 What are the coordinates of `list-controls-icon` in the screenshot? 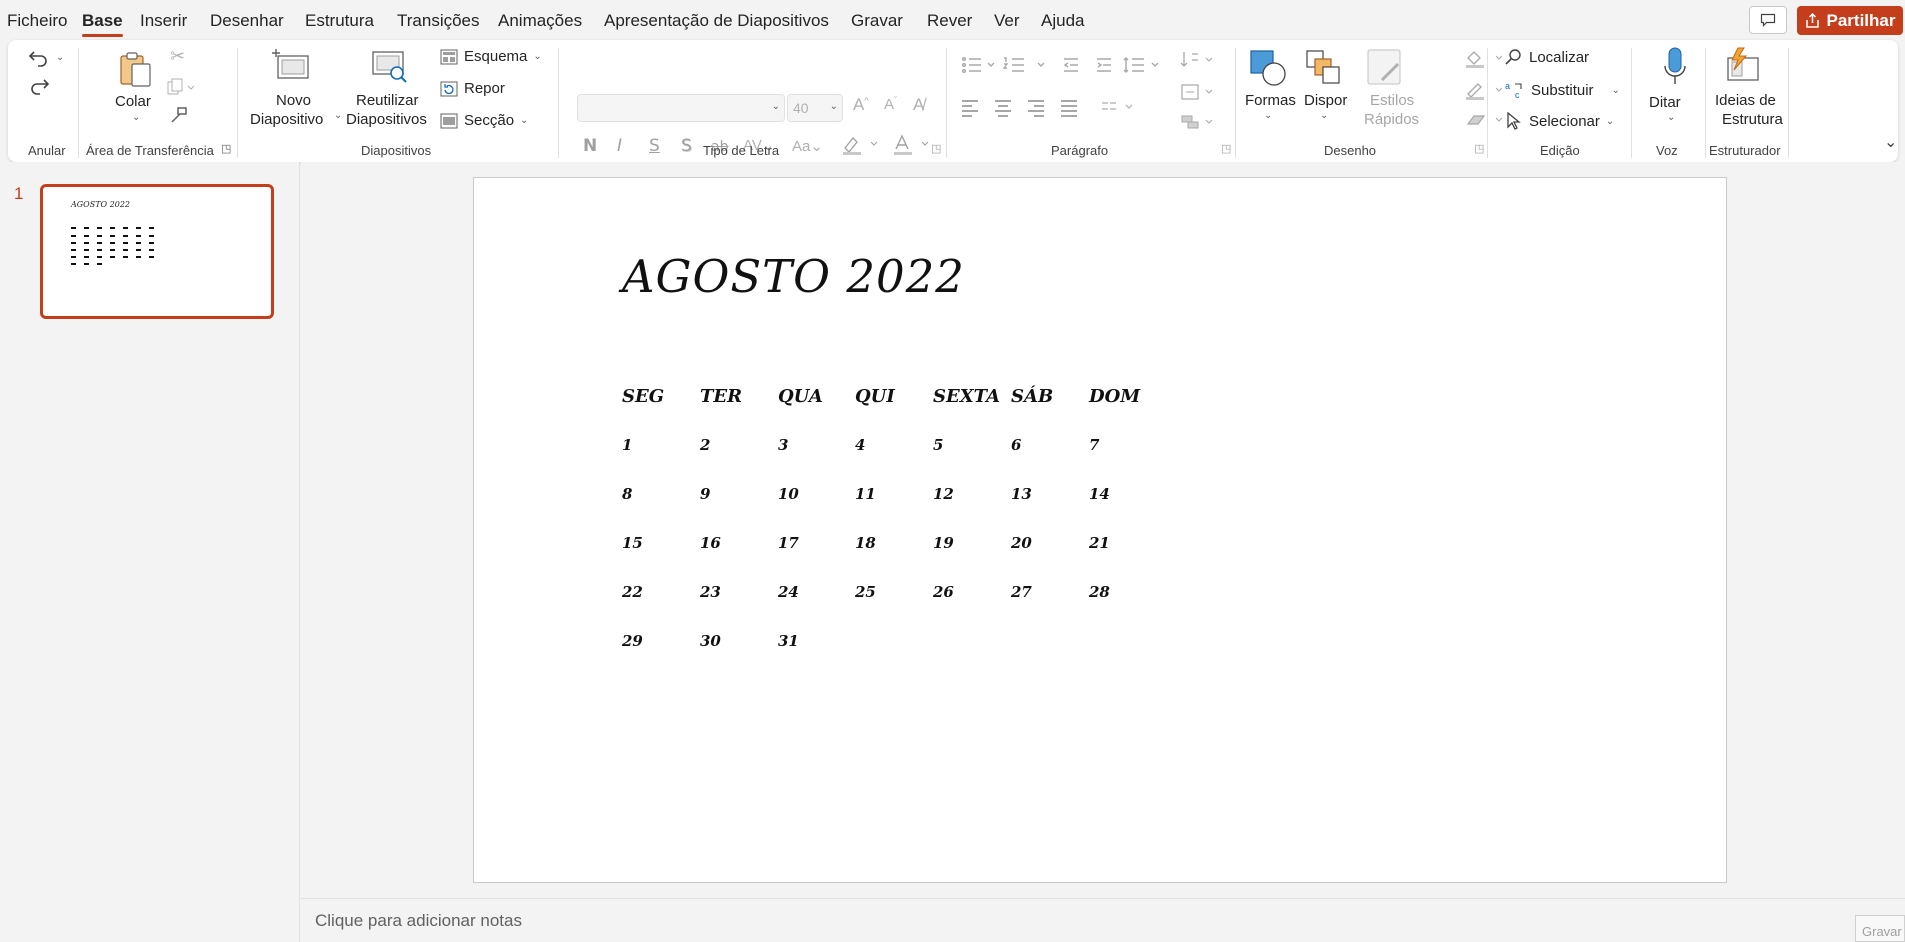 It's located at (1085, 65).